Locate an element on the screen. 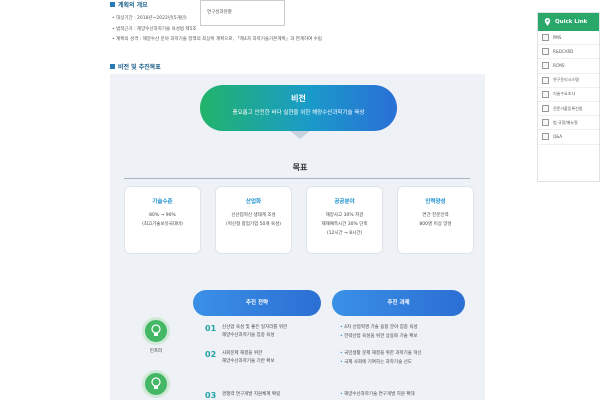 Image resolution: width=600 pixels, height=400 pixels. vision-subtitle: 풍요롭고 안전한 바다 실현을 위한 해양수산과학기술 육성 is located at coordinates (298, 113).